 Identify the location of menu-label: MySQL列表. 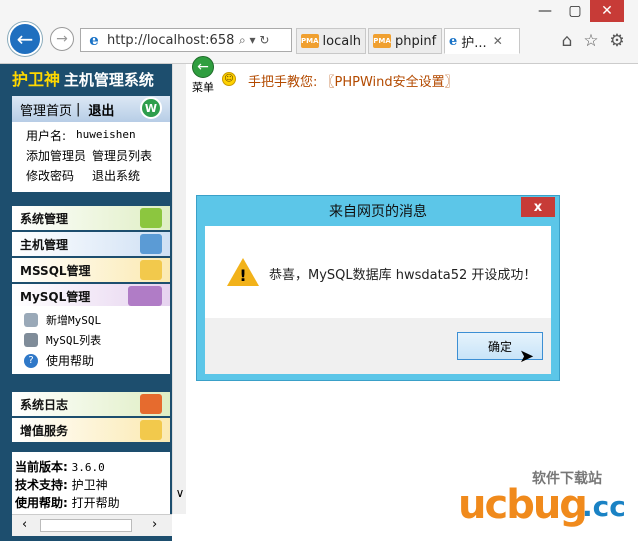
(74, 340).